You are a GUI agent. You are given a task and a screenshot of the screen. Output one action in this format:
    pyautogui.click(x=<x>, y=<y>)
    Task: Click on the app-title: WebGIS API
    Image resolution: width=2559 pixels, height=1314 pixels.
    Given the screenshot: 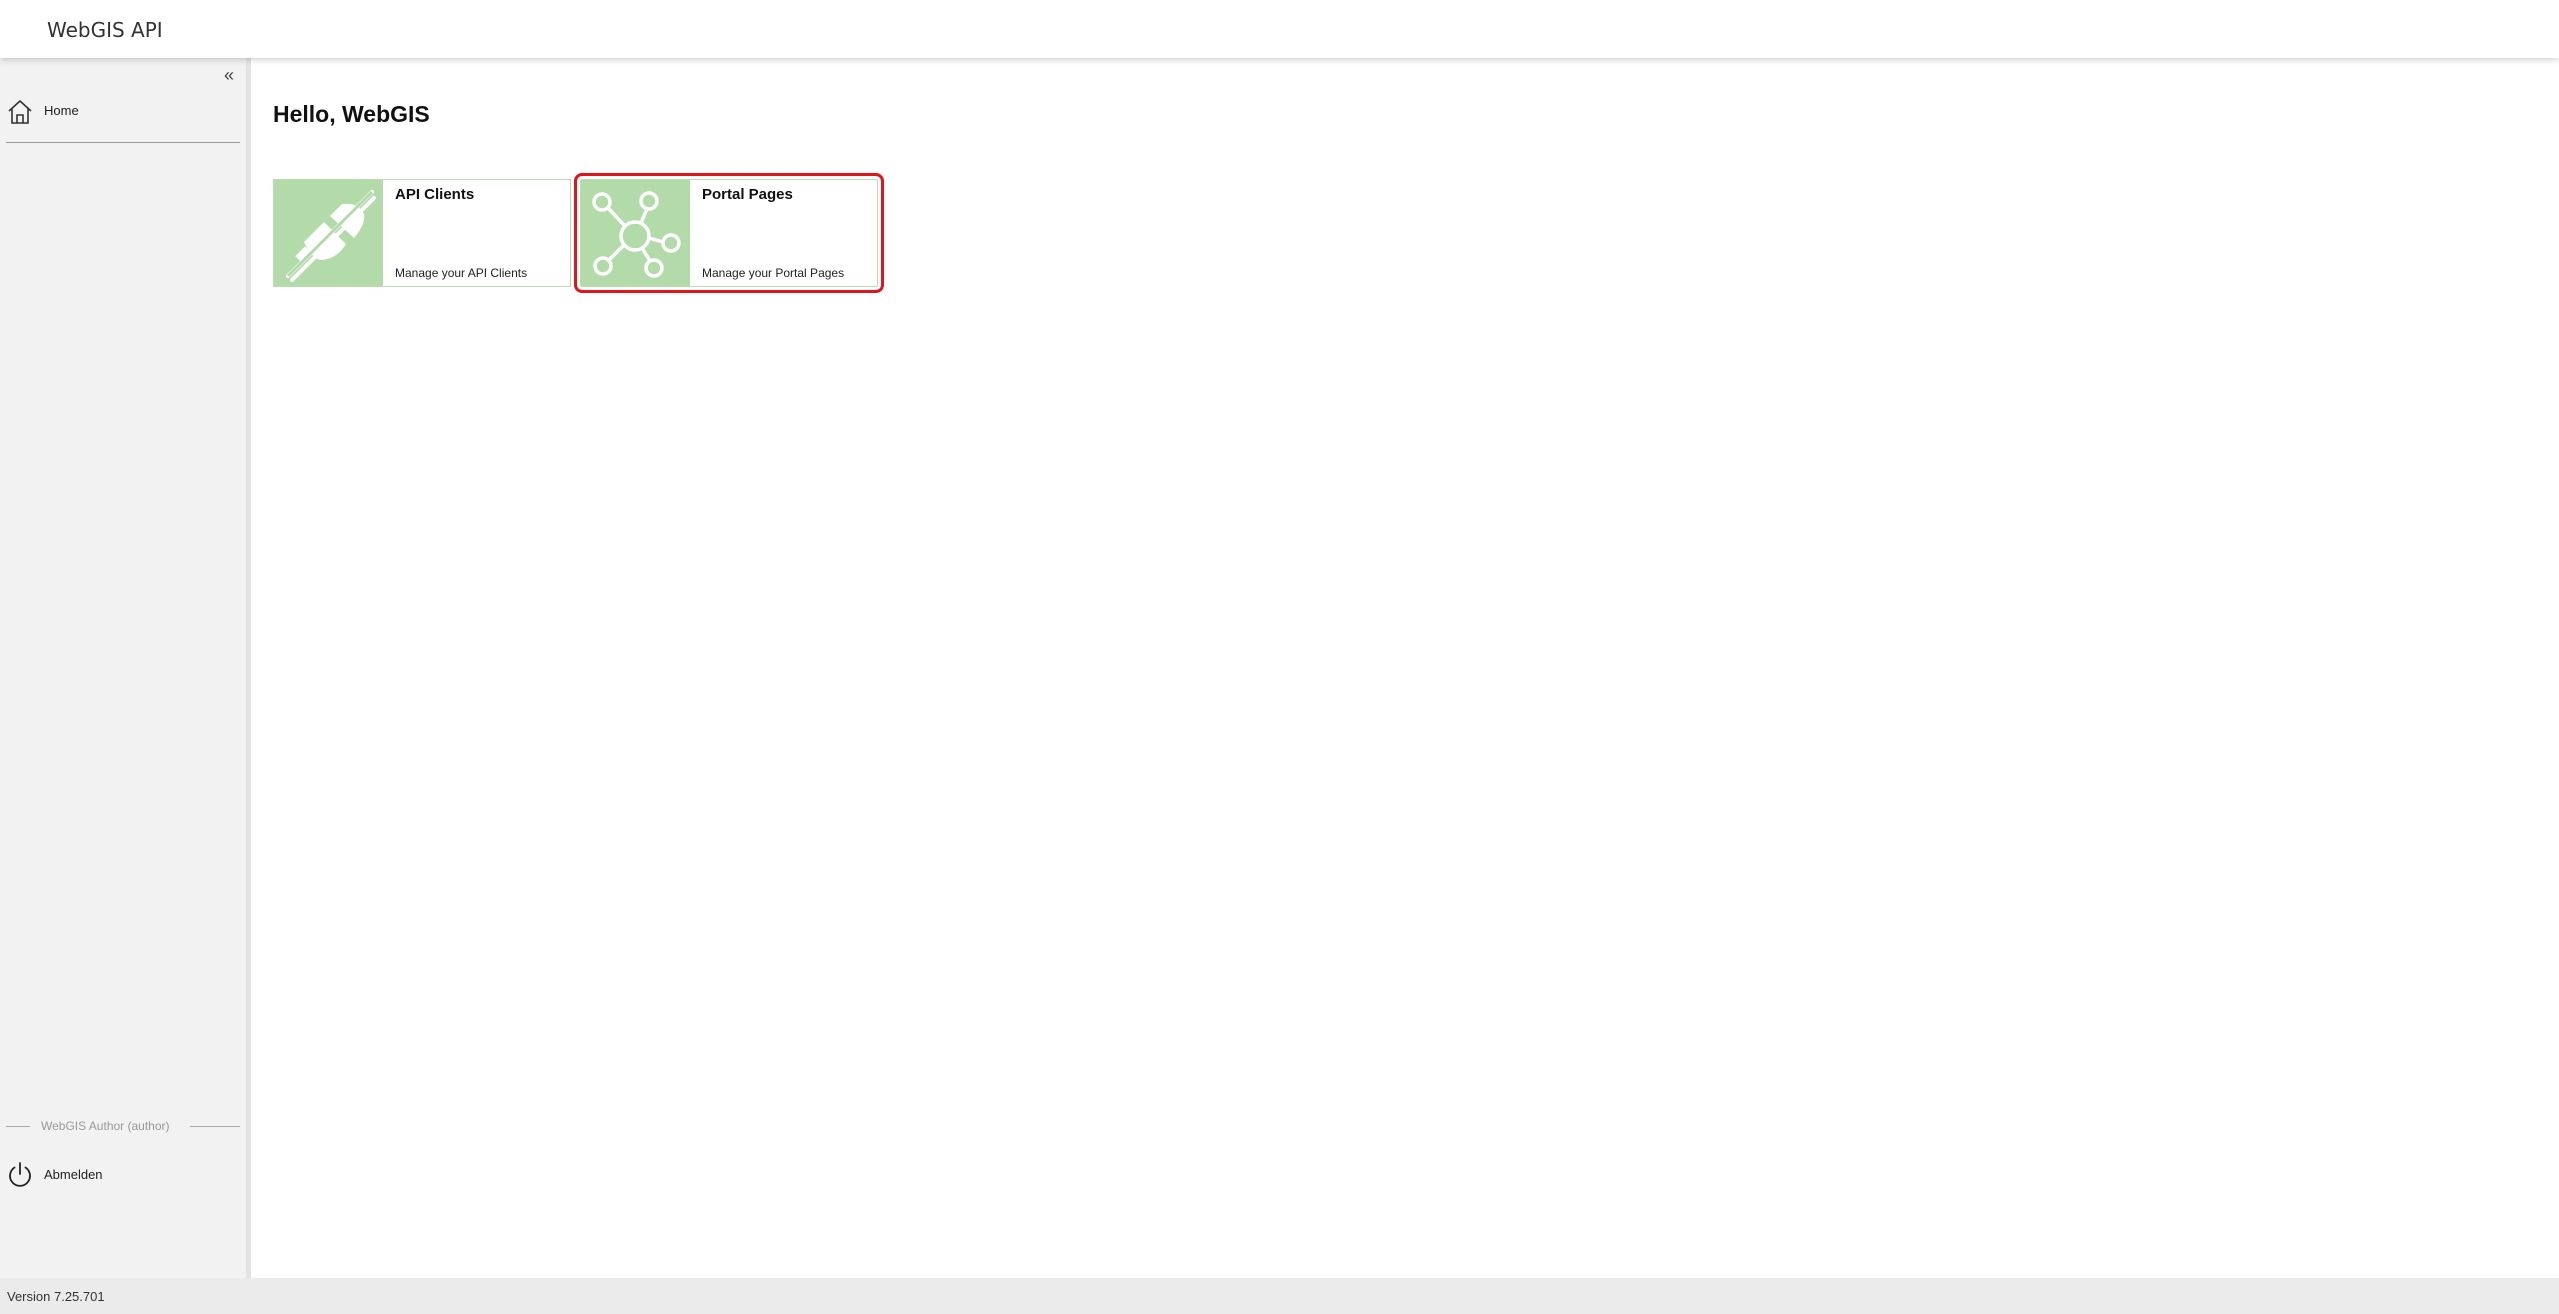 What is the action you would take?
    pyautogui.click(x=105, y=30)
    